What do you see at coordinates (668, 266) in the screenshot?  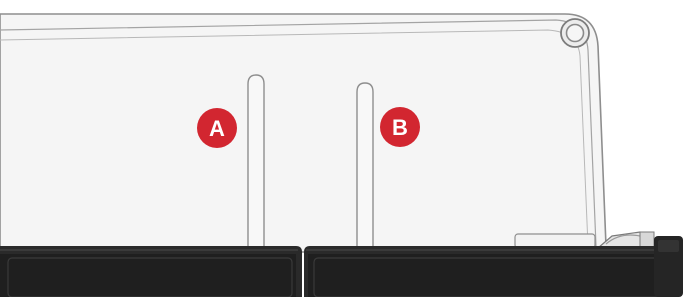 I see `base-end-cap` at bounding box center [668, 266].